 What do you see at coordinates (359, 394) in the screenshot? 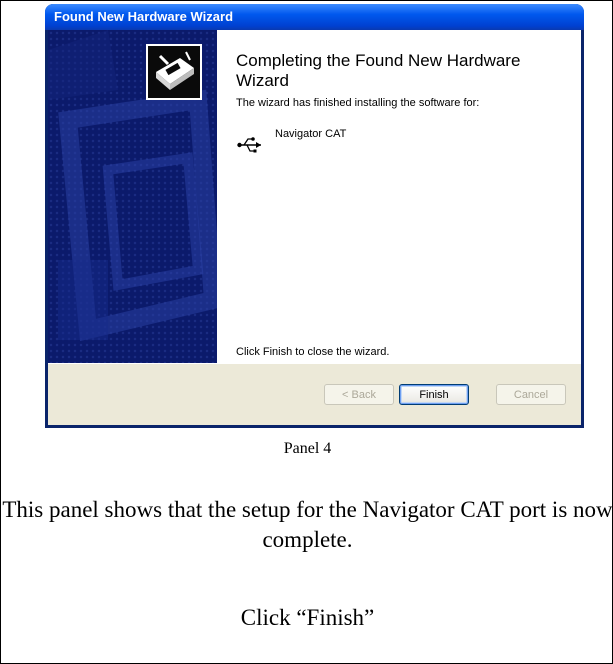
I see `back-button: < Back` at bounding box center [359, 394].